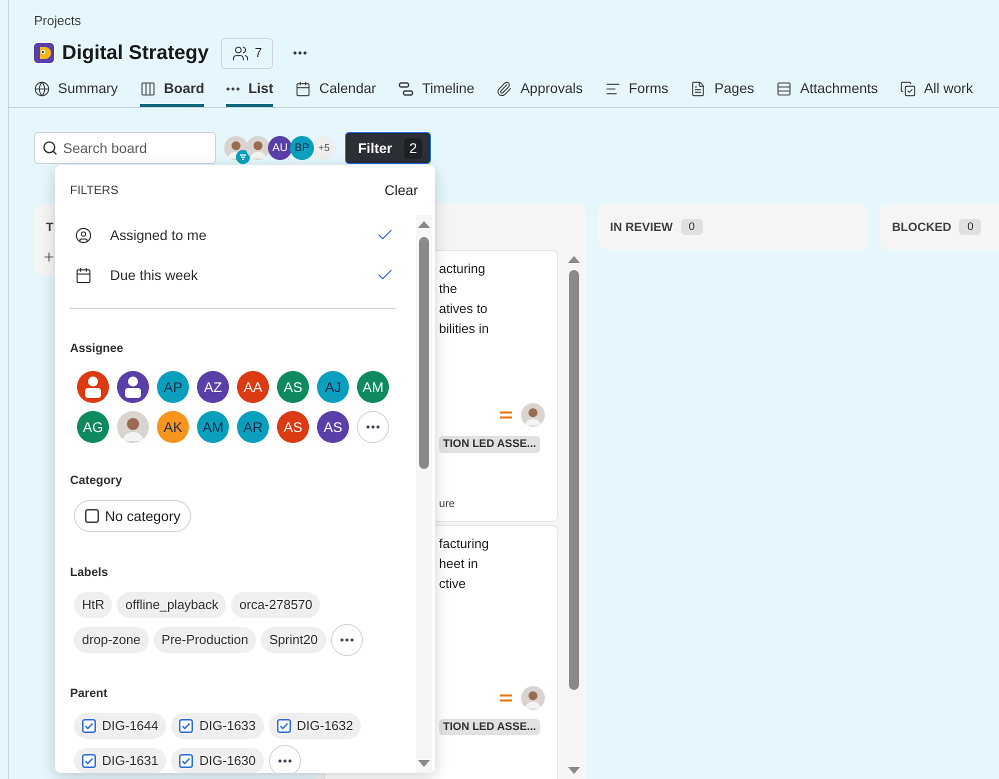  What do you see at coordinates (90, 572) in the screenshot?
I see `section-label: Labels` at bounding box center [90, 572].